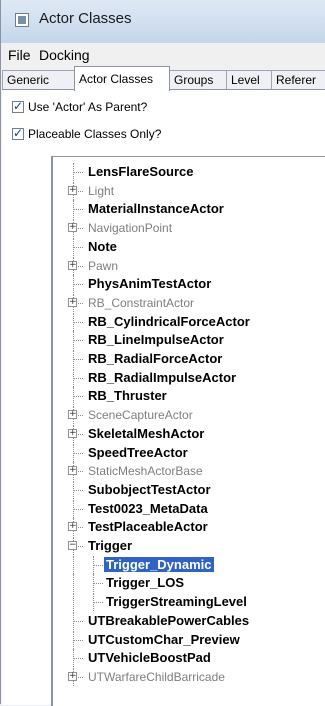  Describe the element at coordinates (122, 78) in the screenshot. I see `tab-actor-classes: Actor Classes` at that location.